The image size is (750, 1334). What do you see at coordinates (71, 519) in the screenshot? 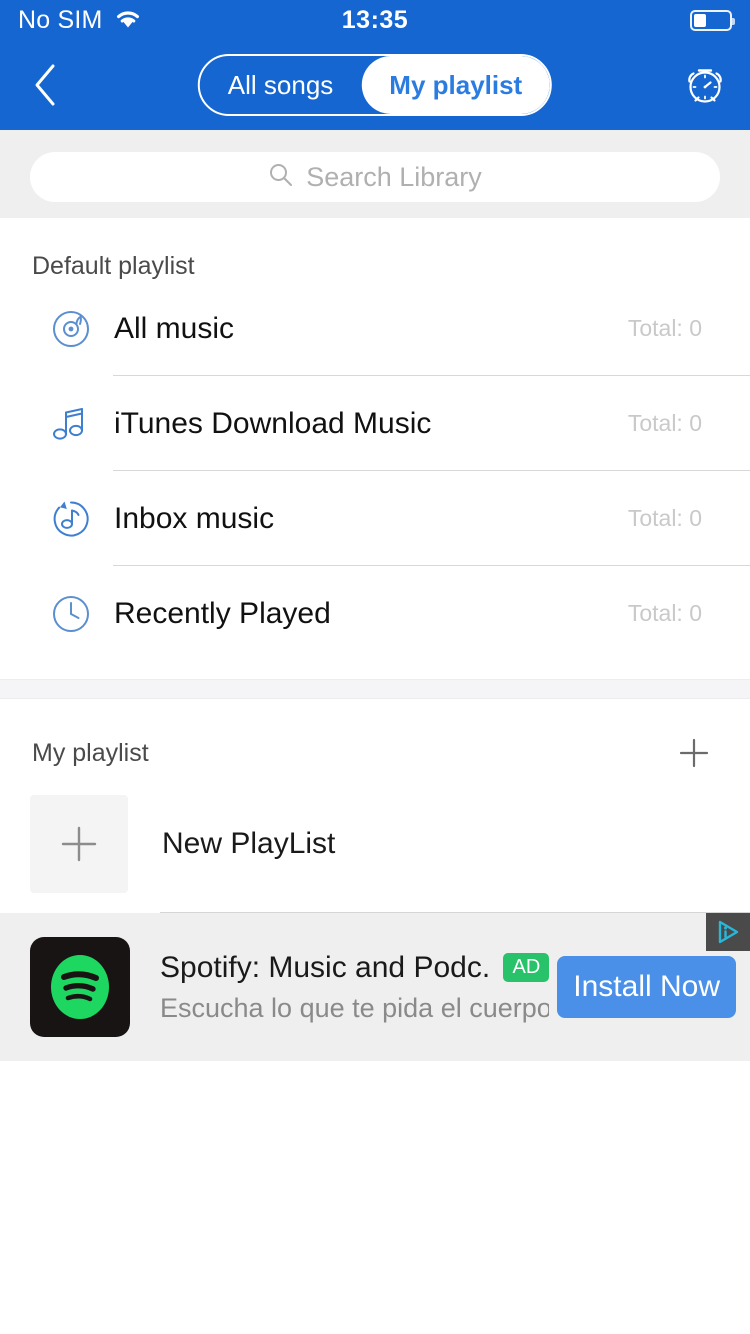
I see `inbox-music-icon` at bounding box center [71, 519].